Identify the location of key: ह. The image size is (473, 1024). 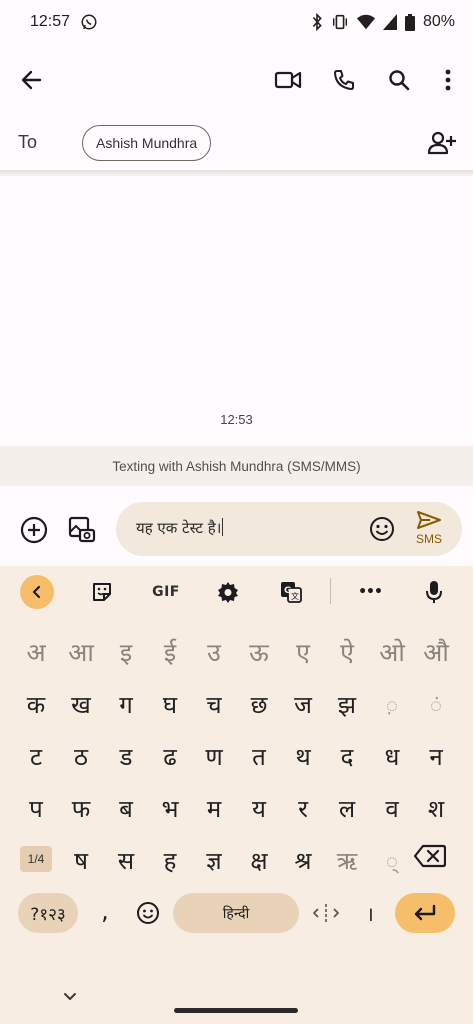
(170, 860).